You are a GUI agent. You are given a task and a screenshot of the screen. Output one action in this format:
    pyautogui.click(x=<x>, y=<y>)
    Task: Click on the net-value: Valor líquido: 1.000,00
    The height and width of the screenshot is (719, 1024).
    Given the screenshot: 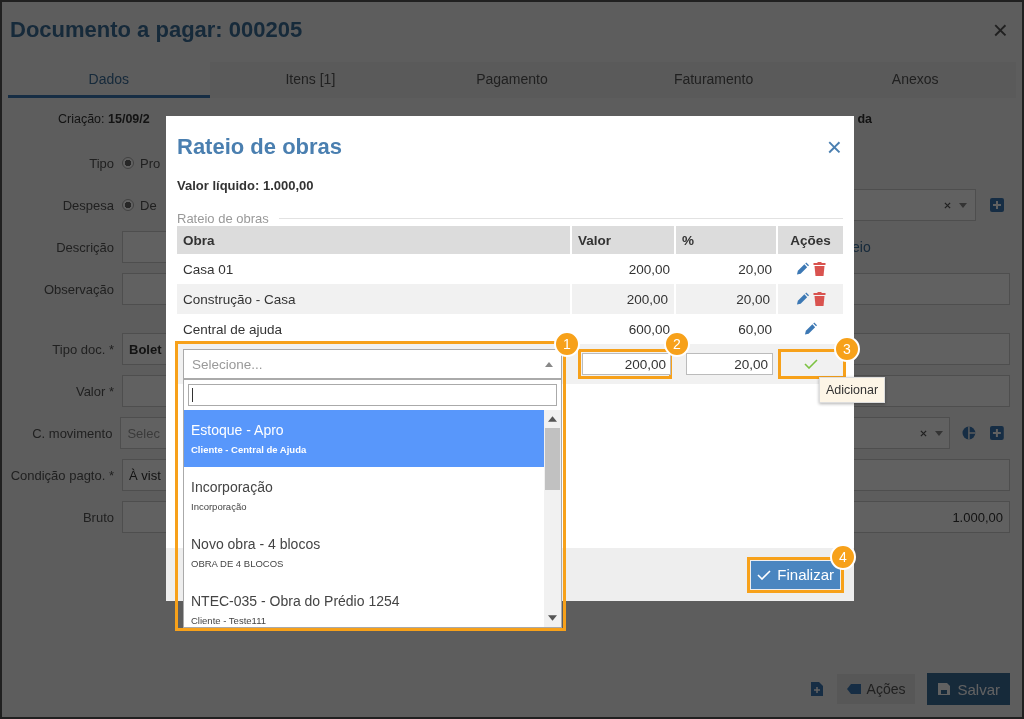 What is the action you would take?
    pyautogui.click(x=246, y=185)
    